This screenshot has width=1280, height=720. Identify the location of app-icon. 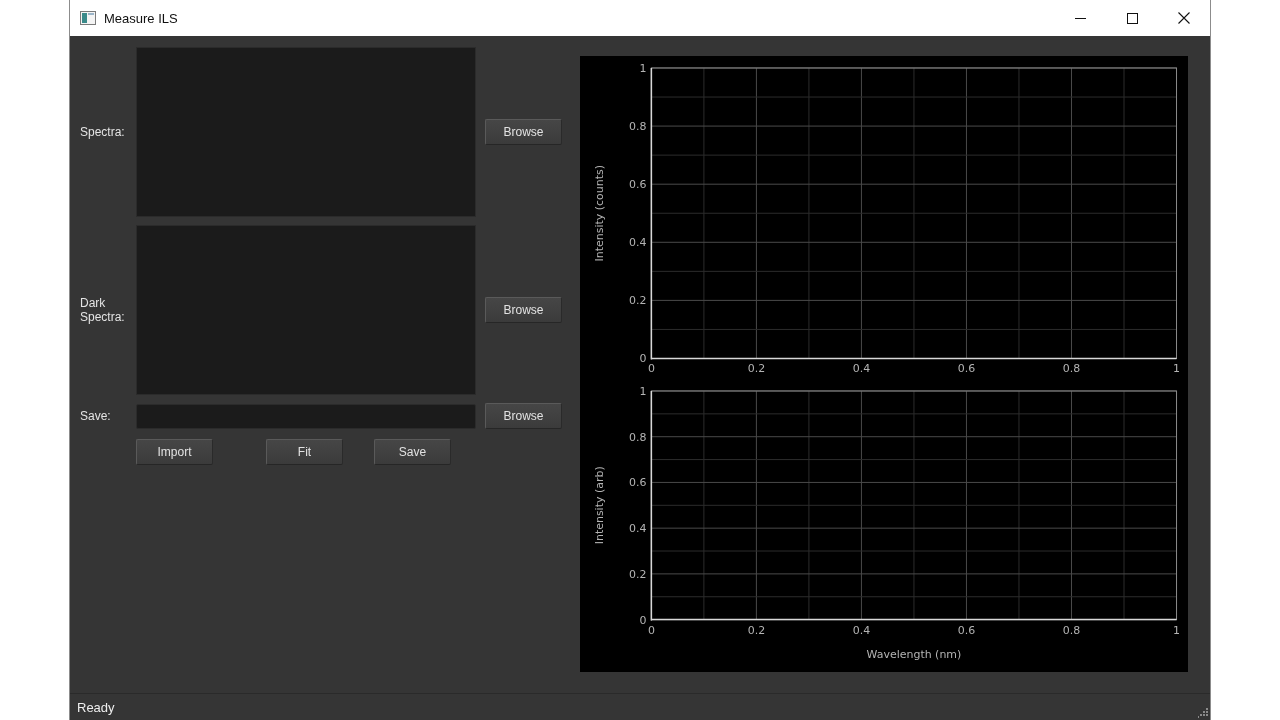
(88, 18).